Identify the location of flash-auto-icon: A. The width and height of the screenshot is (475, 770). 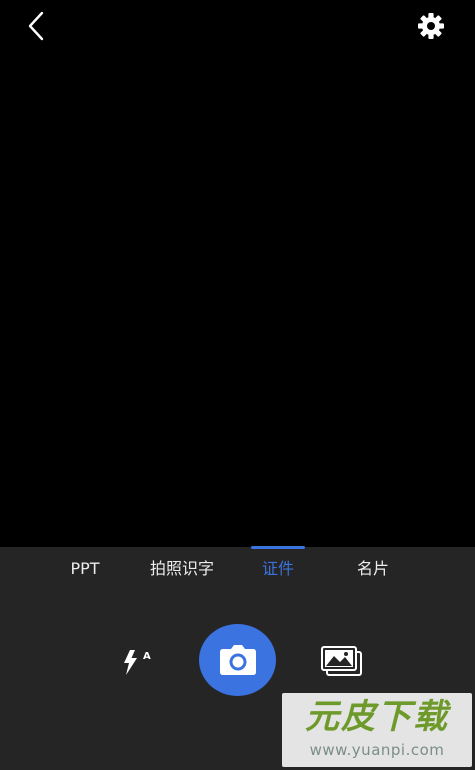
(137, 662).